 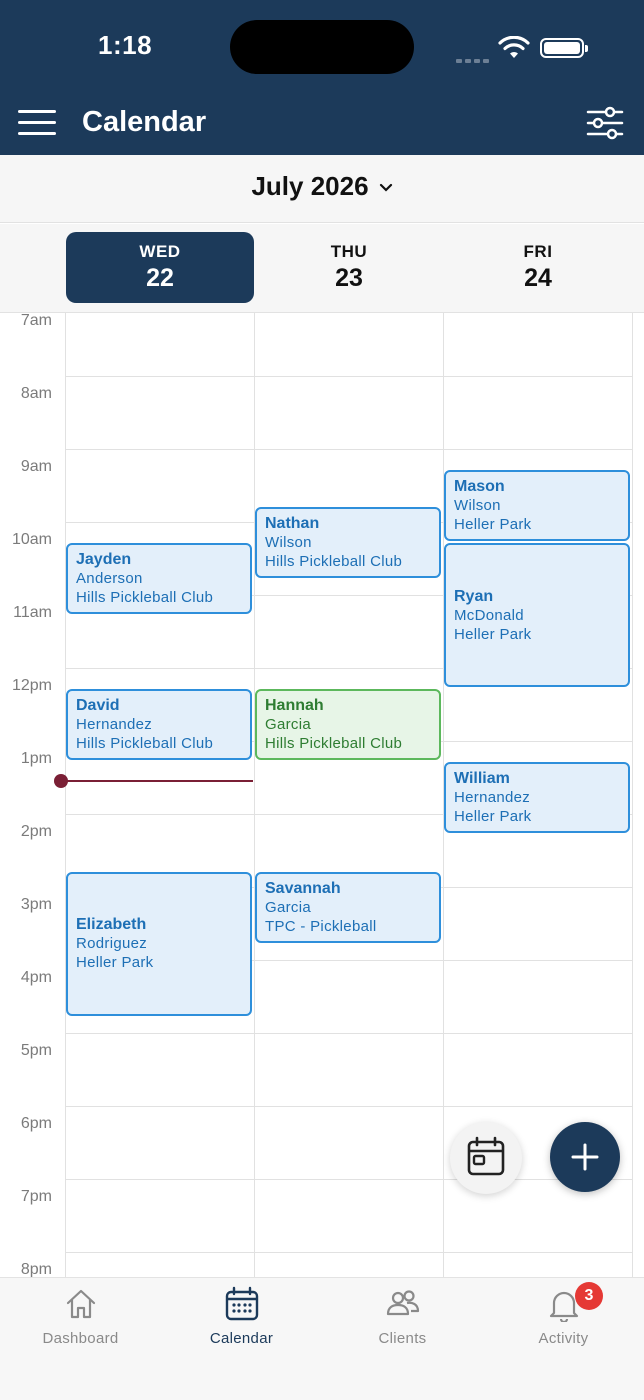 What do you see at coordinates (474, 596) in the screenshot?
I see `client-first-name: Ryan` at bounding box center [474, 596].